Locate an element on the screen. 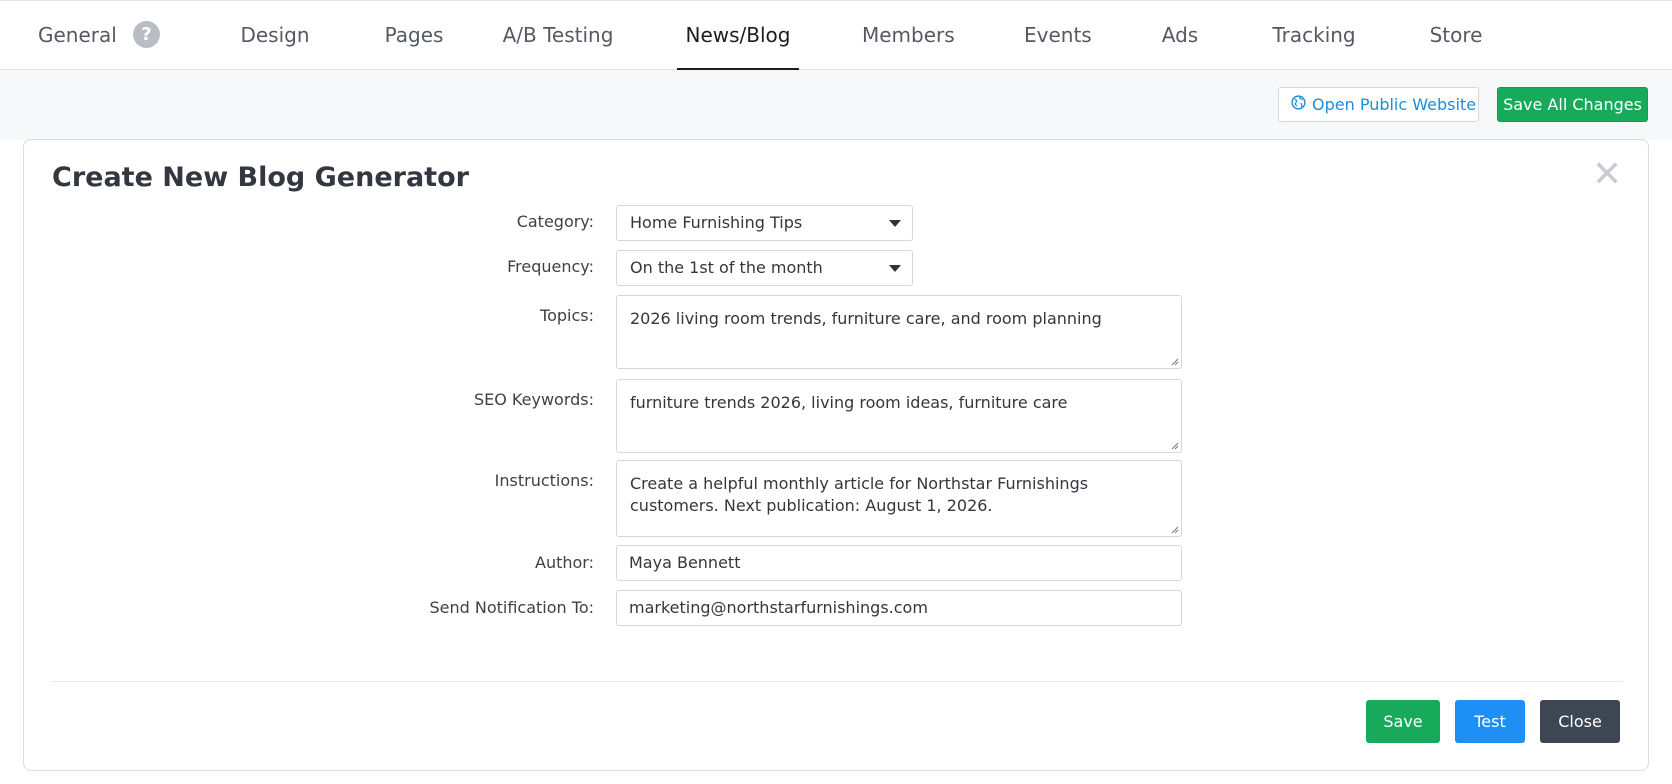 The height and width of the screenshot is (784, 1672). close-button: Close is located at coordinates (1580, 721).